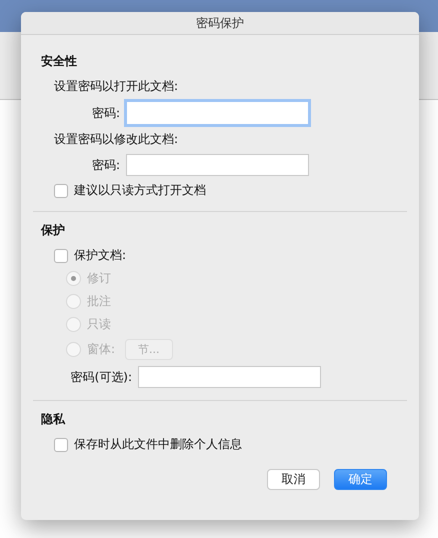 The width and height of the screenshot is (438, 538). I want to click on checkbox-label: 建议以只读方式打开文档, so click(140, 190).